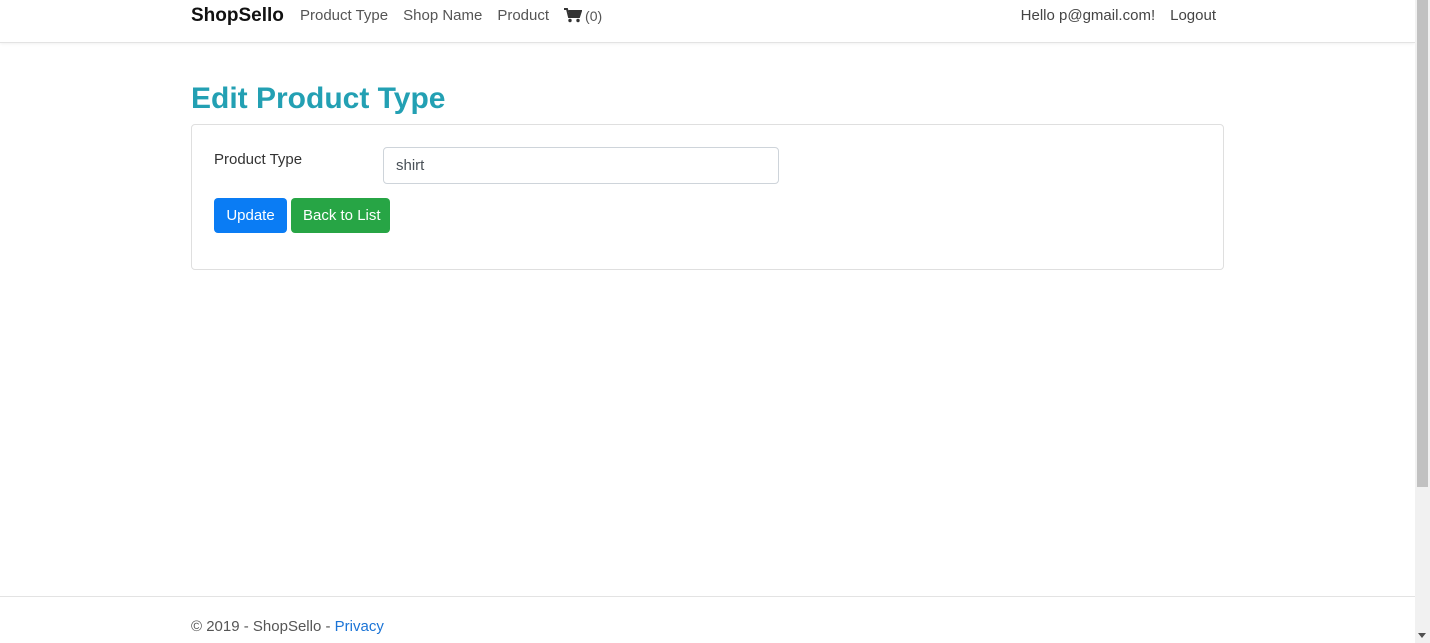 This screenshot has height=643, width=1430. What do you see at coordinates (318, 98) in the screenshot?
I see `page-title: Edit Product Type` at bounding box center [318, 98].